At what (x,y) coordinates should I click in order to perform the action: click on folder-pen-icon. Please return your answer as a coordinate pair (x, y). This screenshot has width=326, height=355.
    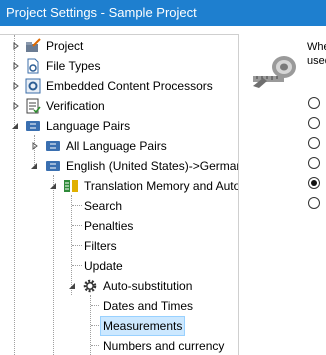
    Looking at the image, I should click on (33, 45).